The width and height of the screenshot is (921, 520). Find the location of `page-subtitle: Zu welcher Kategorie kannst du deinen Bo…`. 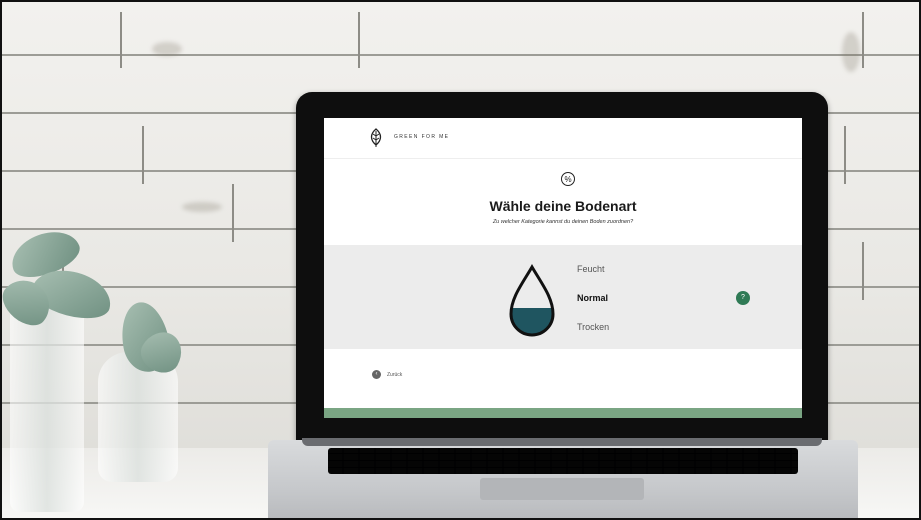

page-subtitle: Zu welcher Kategorie kannst du deinen Bo… is located at coordinates (563, 222).